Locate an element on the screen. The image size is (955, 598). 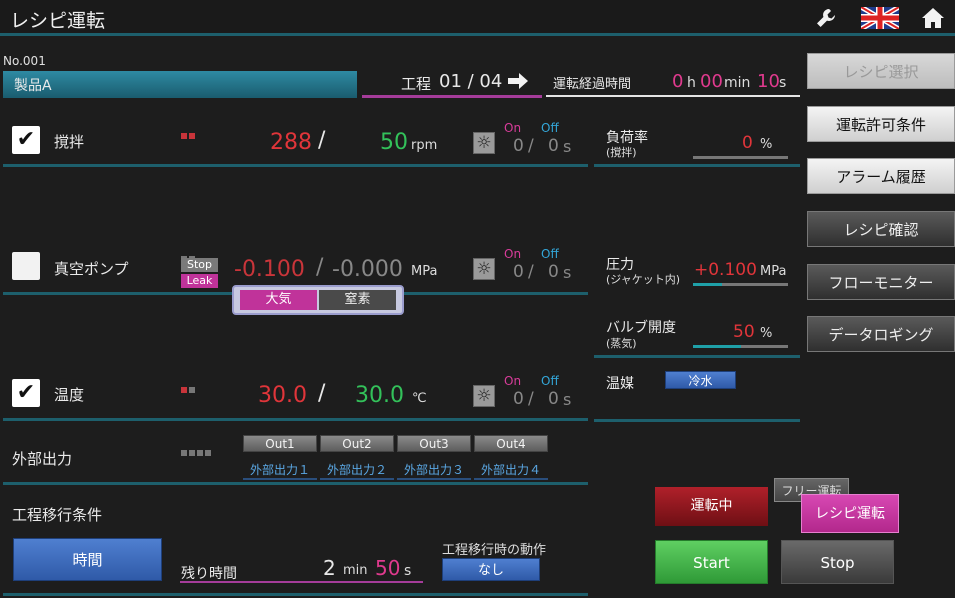
elapsed-s-unit: s is located at coordinates (783, 83).